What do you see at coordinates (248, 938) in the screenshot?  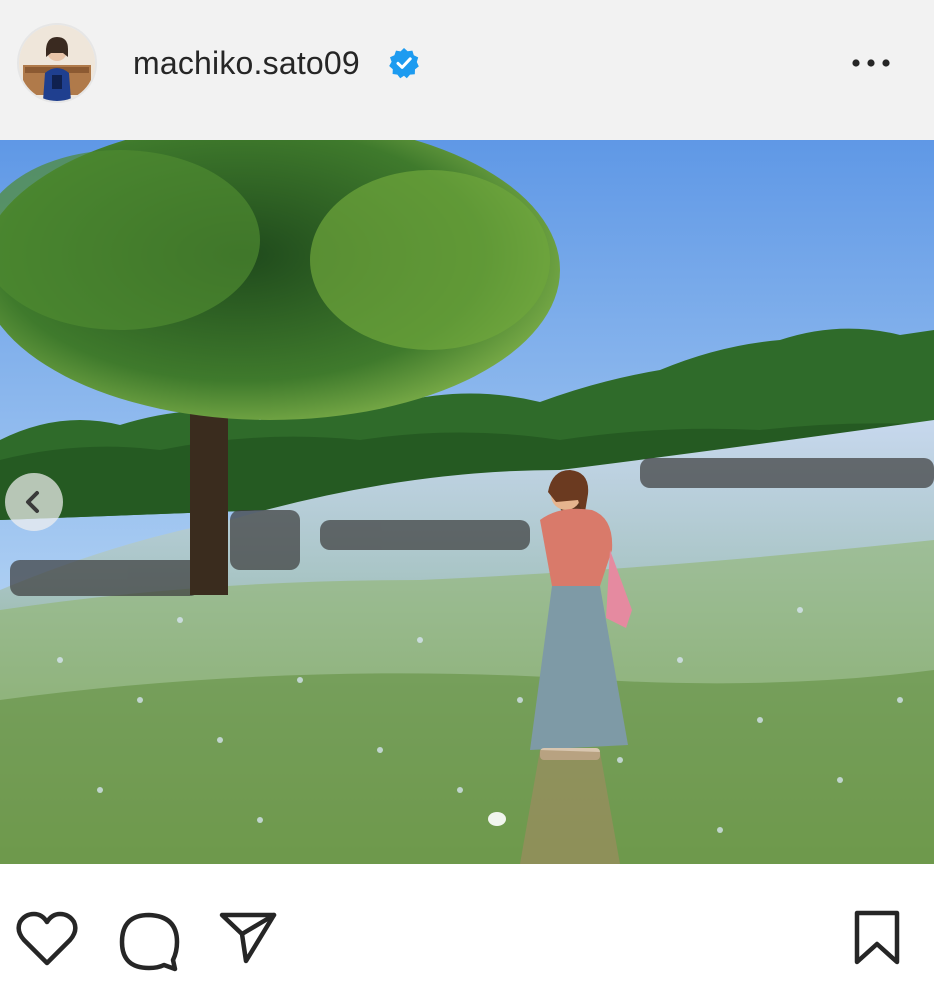 I see `send-icon` at bounding box center [248, 938].